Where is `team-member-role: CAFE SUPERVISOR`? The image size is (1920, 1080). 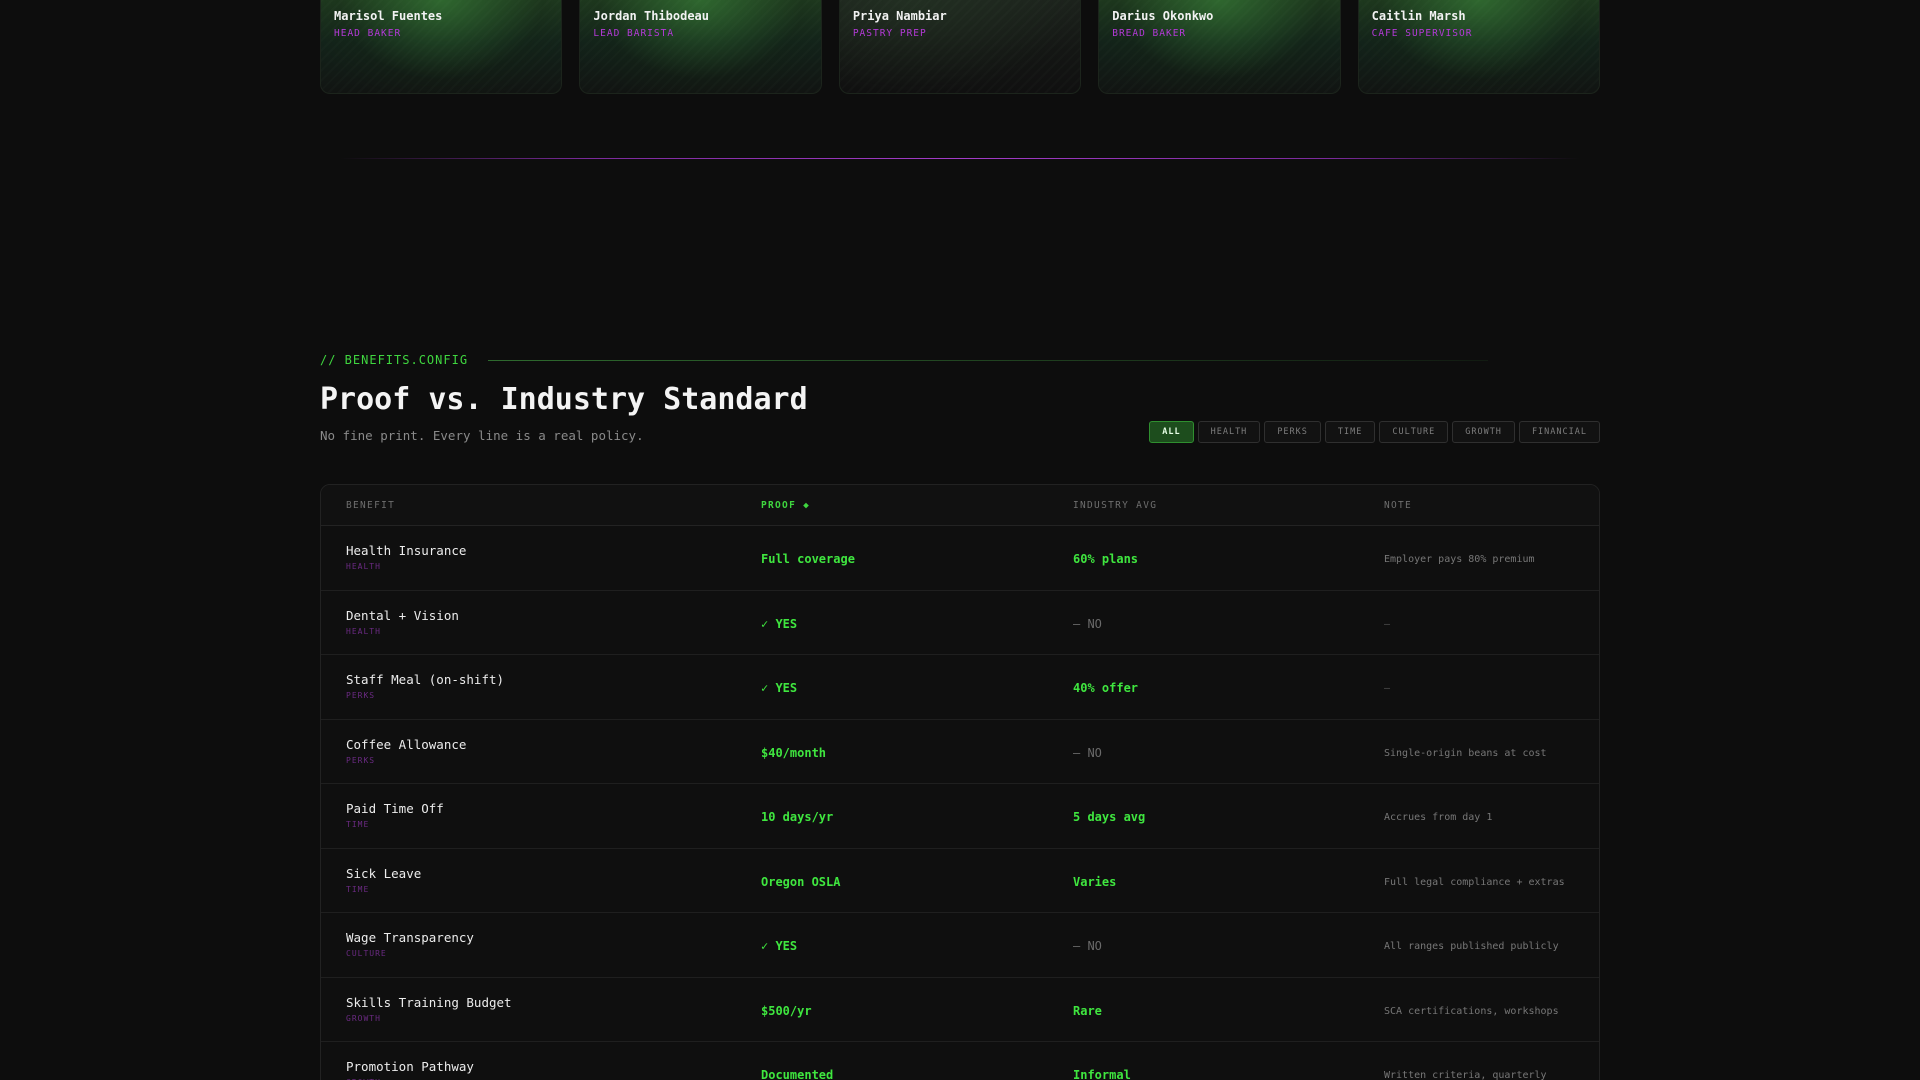 team-member-role: CAFE SUPERVISOR is located at coordinates (1422, 33).